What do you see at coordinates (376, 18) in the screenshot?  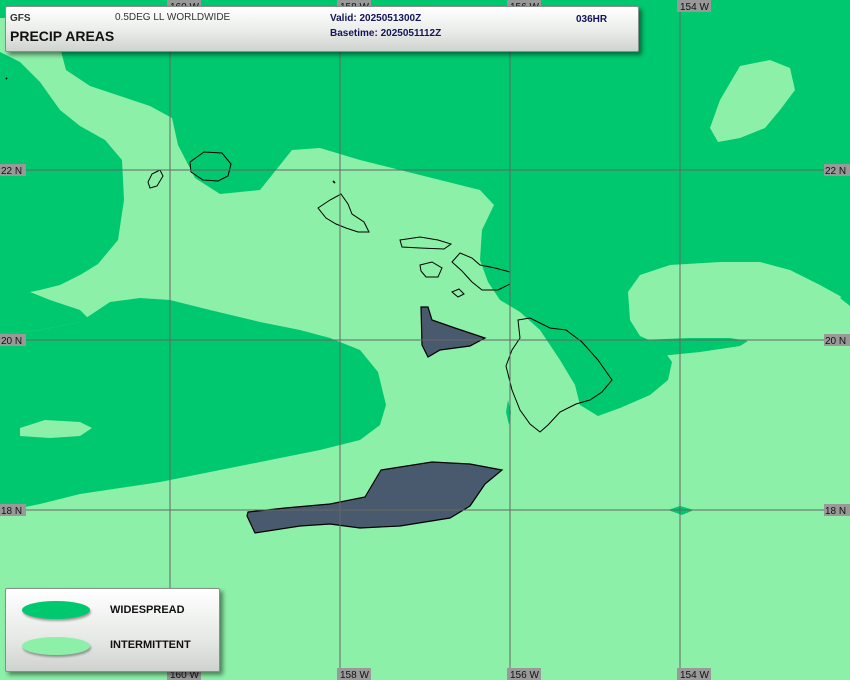 I see `valid-time: Valid: 2025051300Z` at bounding box center [376, 18].